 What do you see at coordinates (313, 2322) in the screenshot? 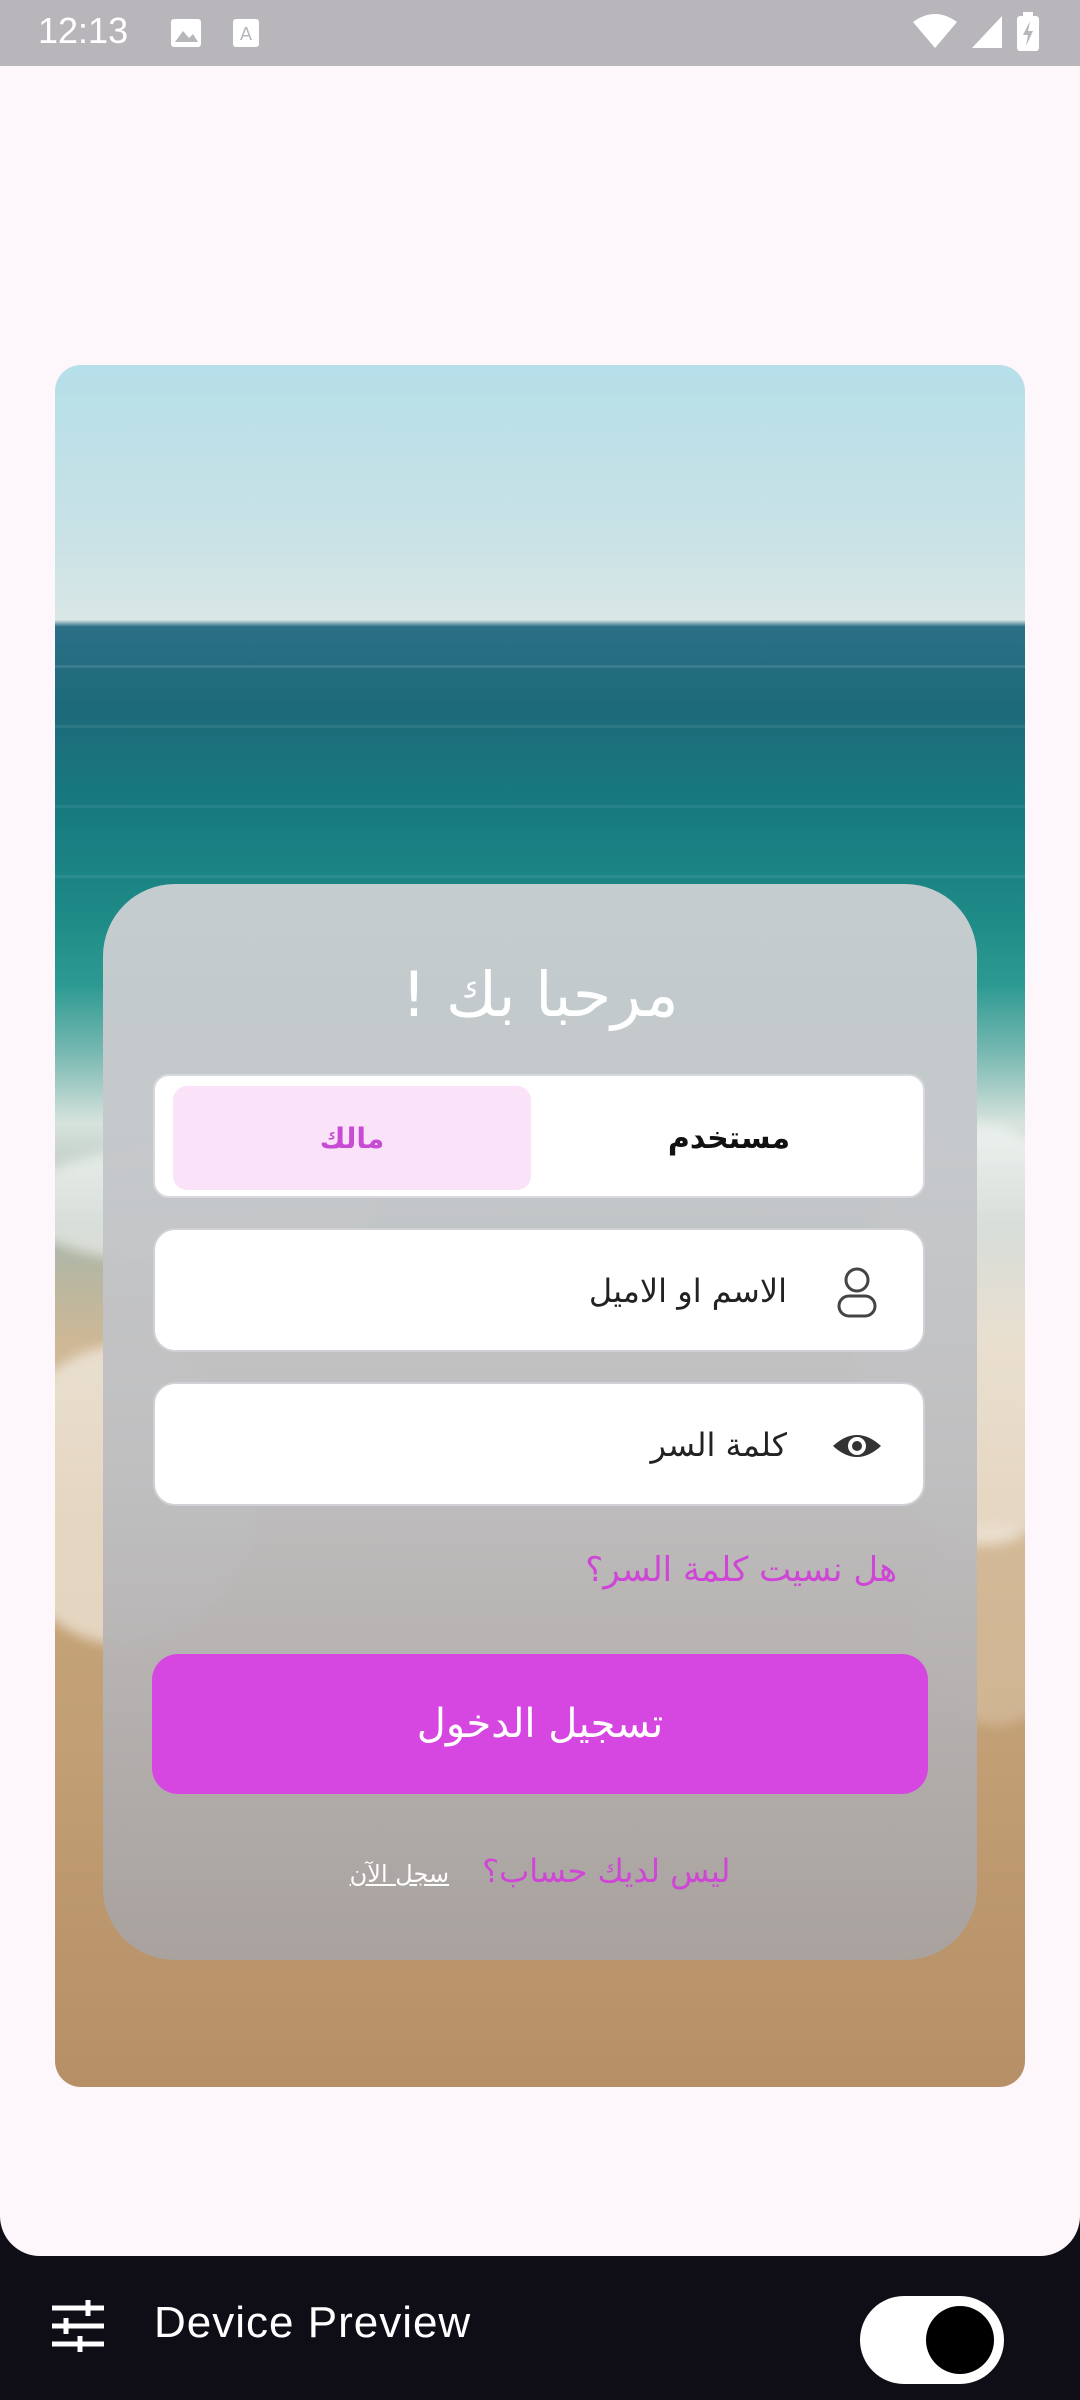
I see `device-preview-label: Device Preview` at bounding box center [313, 2322].